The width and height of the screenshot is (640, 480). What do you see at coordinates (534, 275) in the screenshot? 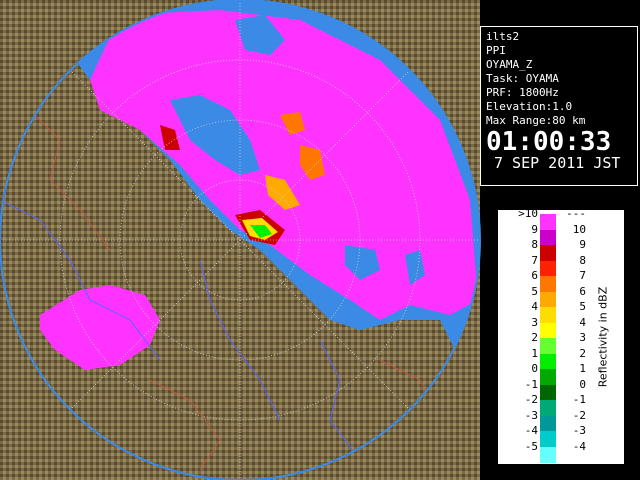
I see `legend-lower-label: 6` at bounding box center [534, 275].